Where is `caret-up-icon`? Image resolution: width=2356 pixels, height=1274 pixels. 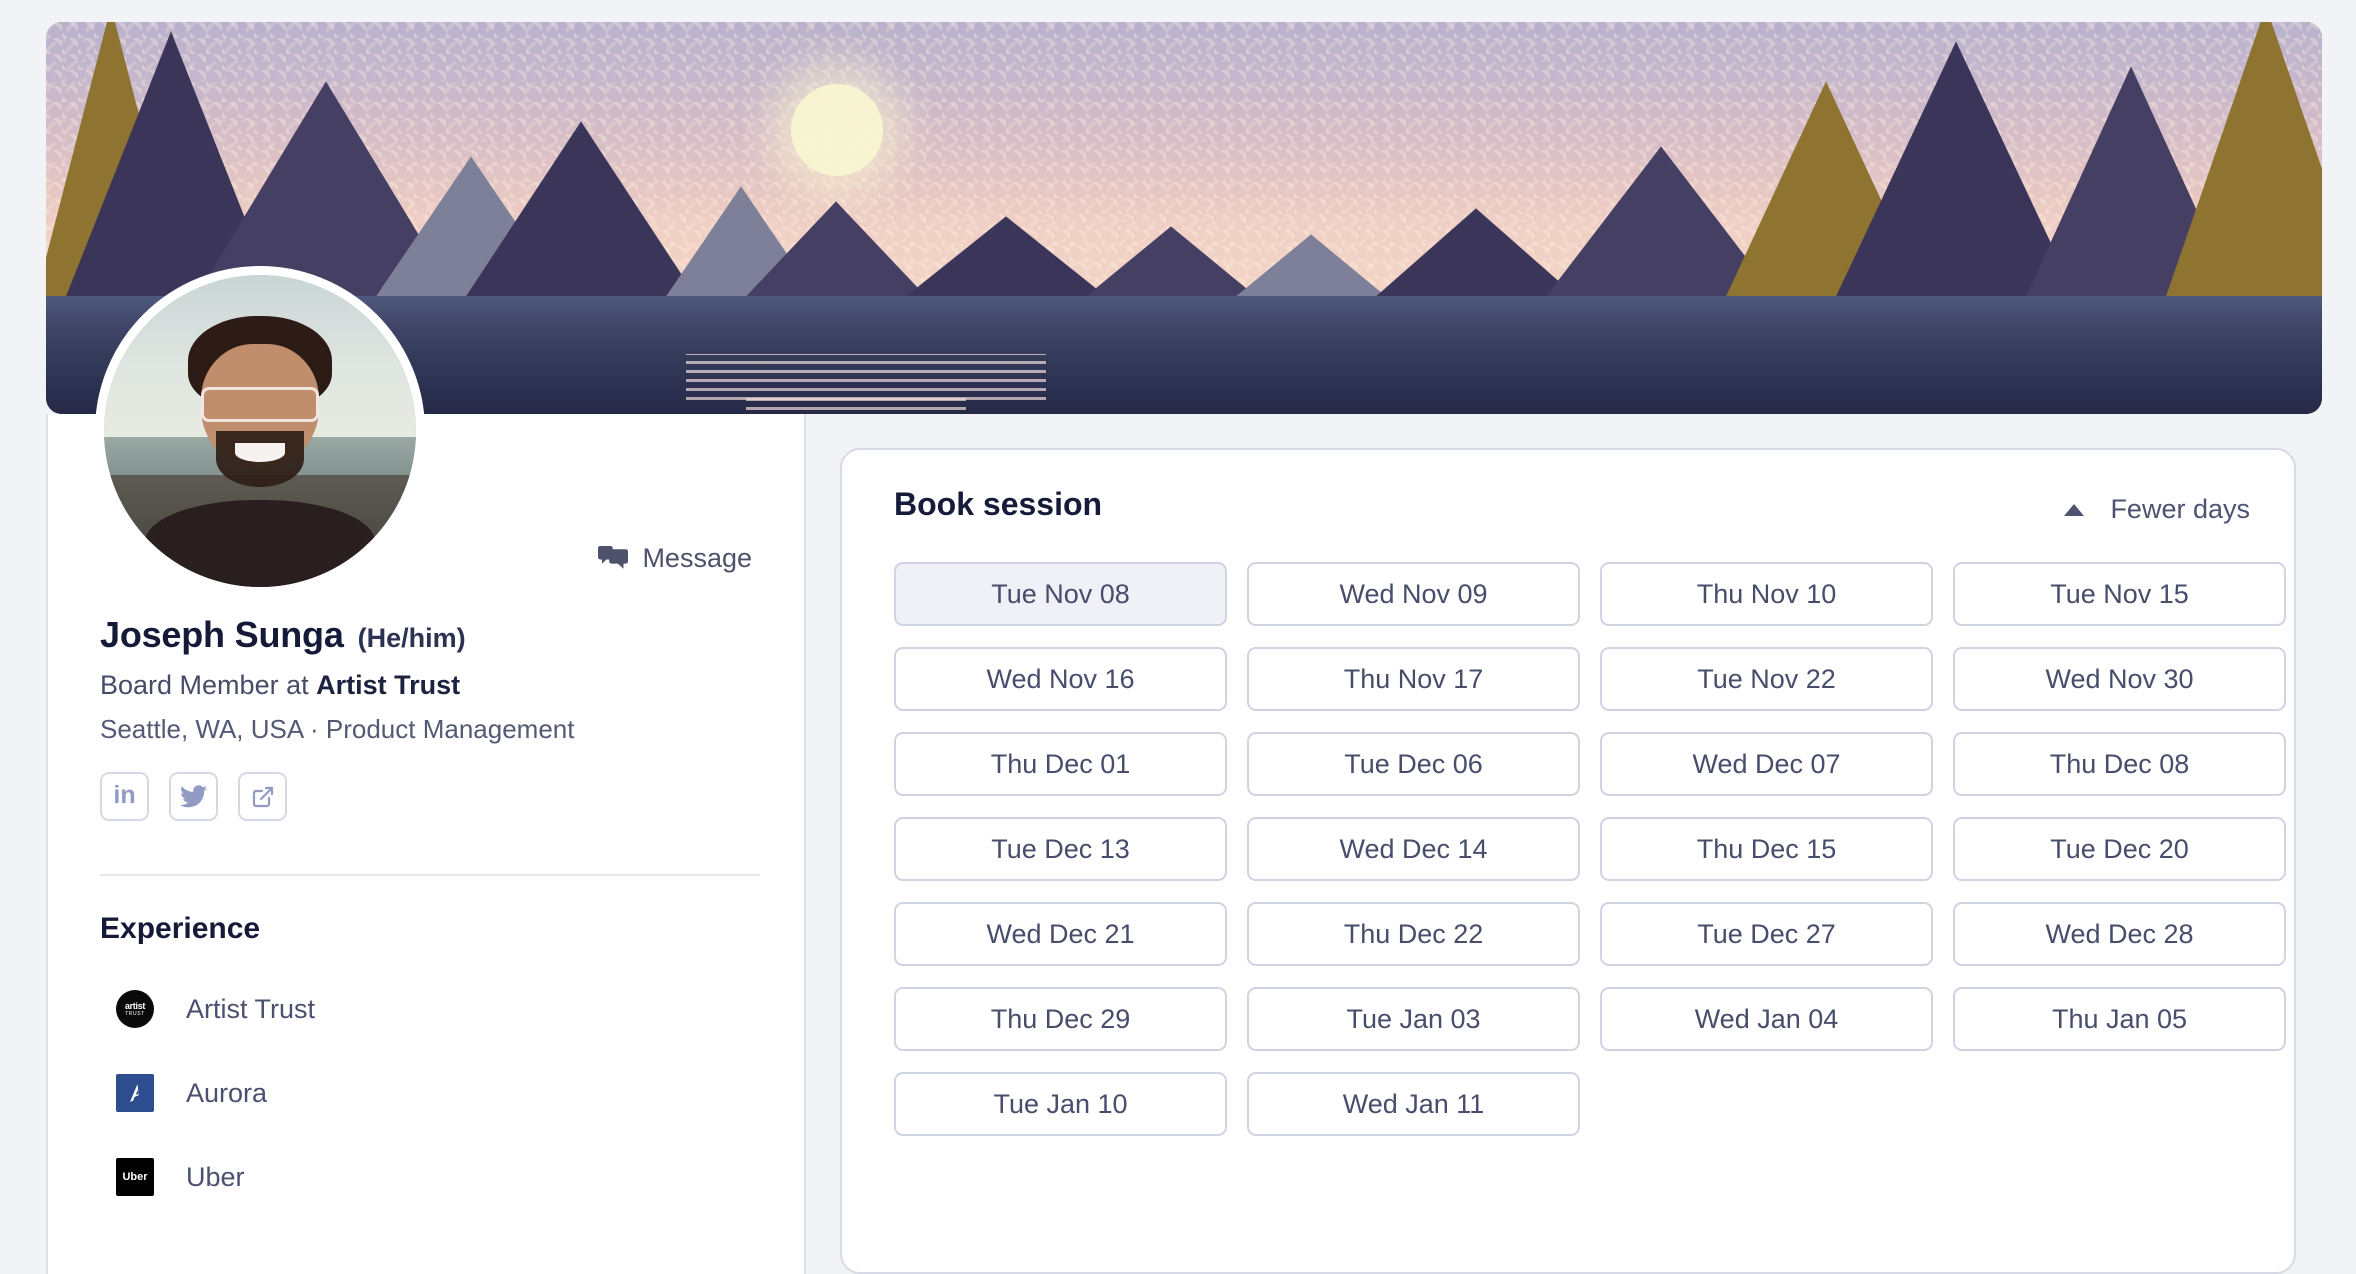
caret-up-icon is located at coordinates (2074, 509).